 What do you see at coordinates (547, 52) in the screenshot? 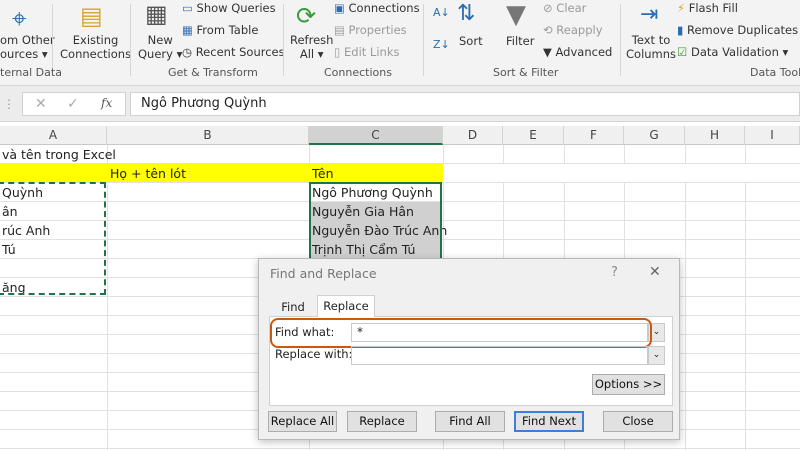
I see `advanced-filter-icon: ▼` at bounding box center [547, 52].